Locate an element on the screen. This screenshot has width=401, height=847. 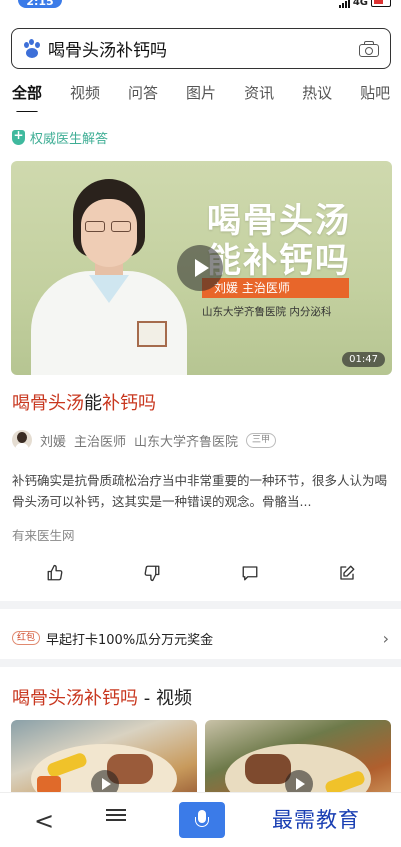
chevron-right-icon: › is located at coordinates (386, 638).